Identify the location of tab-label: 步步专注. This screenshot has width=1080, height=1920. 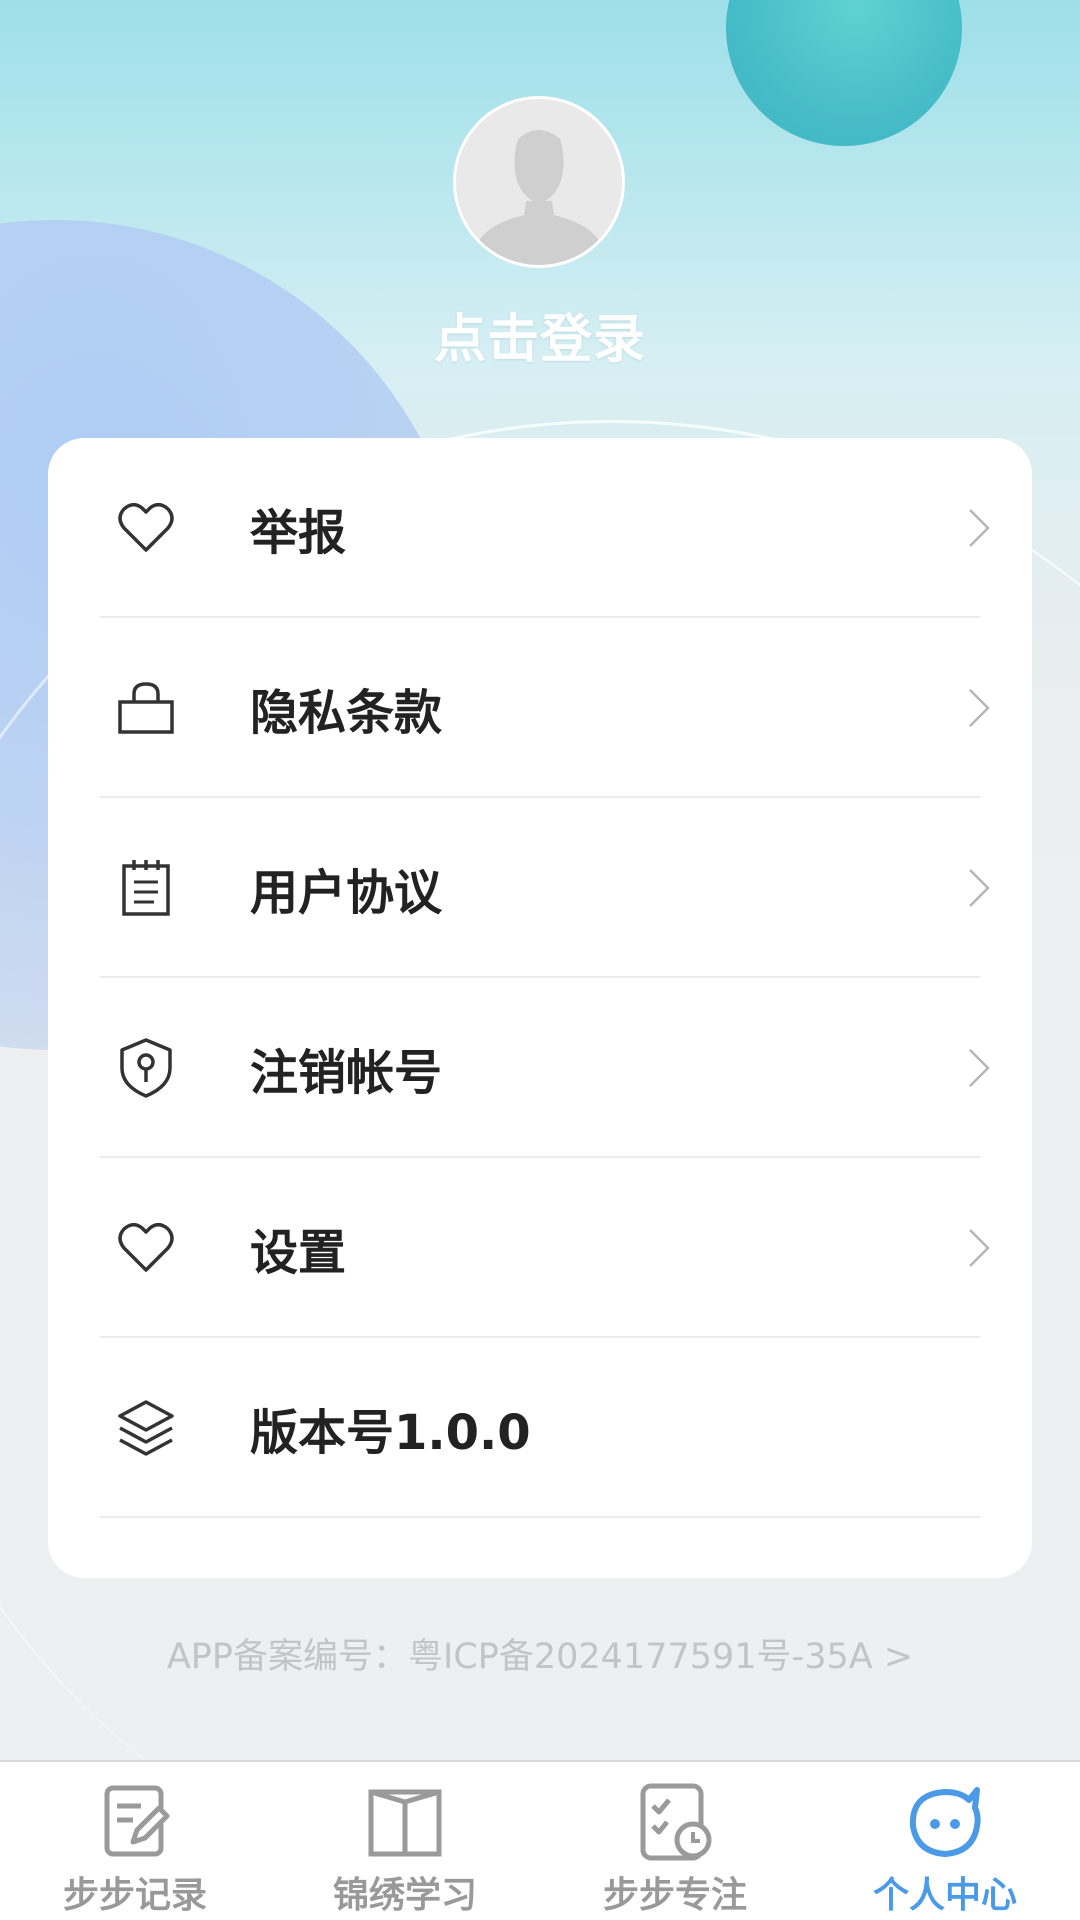
(674, 1895).